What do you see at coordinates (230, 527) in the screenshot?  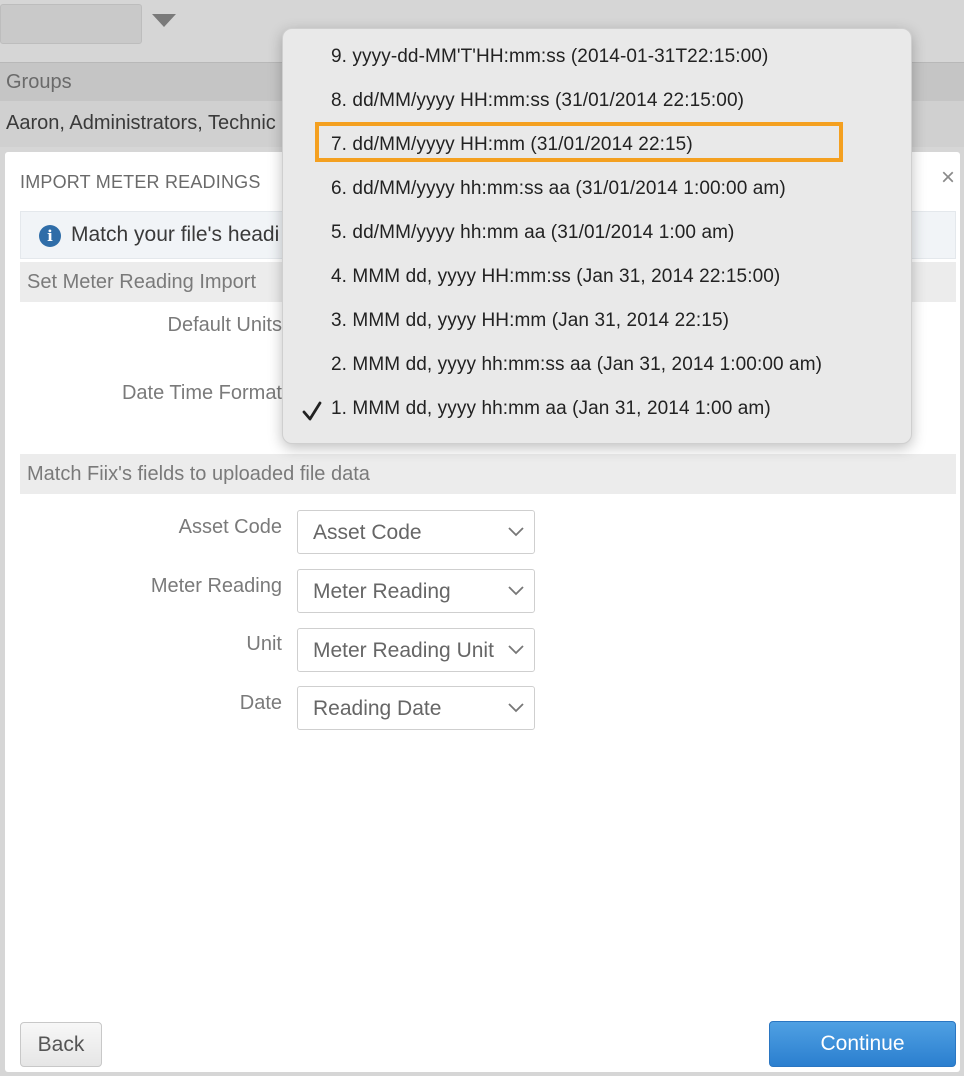 I see `asset-code-label: Asset Code` at bounding box center [230, 527].